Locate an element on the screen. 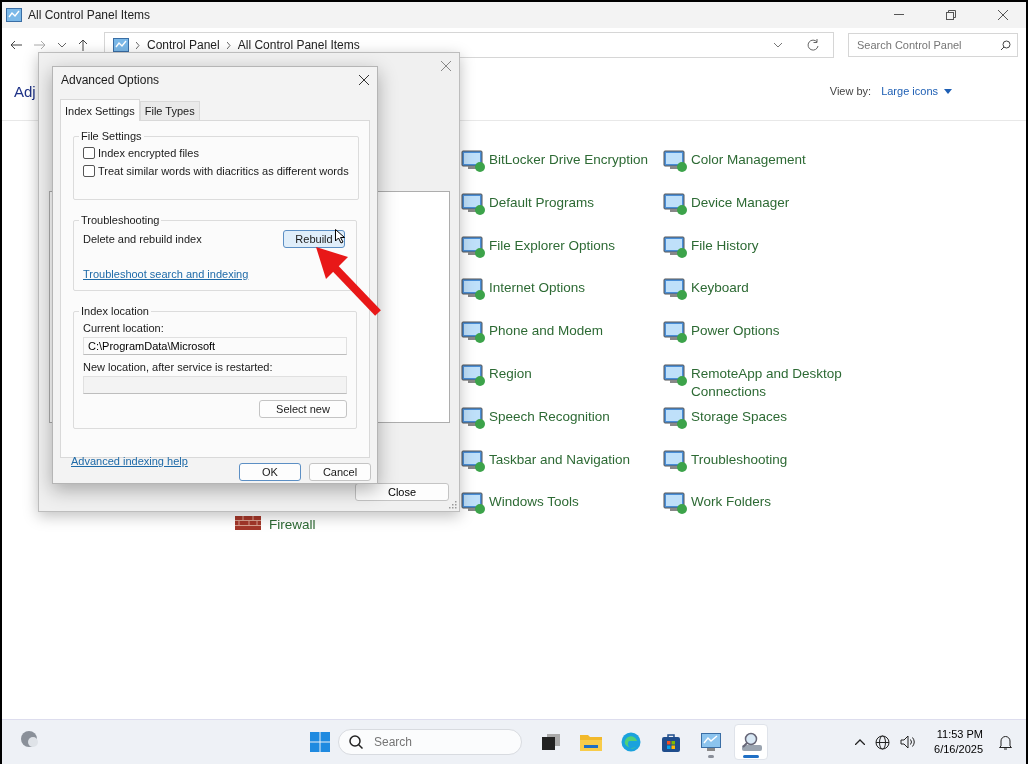 The width and height of the screenshot is (1028, 764). brick-wall-icon is located at coordinates (248, 523).